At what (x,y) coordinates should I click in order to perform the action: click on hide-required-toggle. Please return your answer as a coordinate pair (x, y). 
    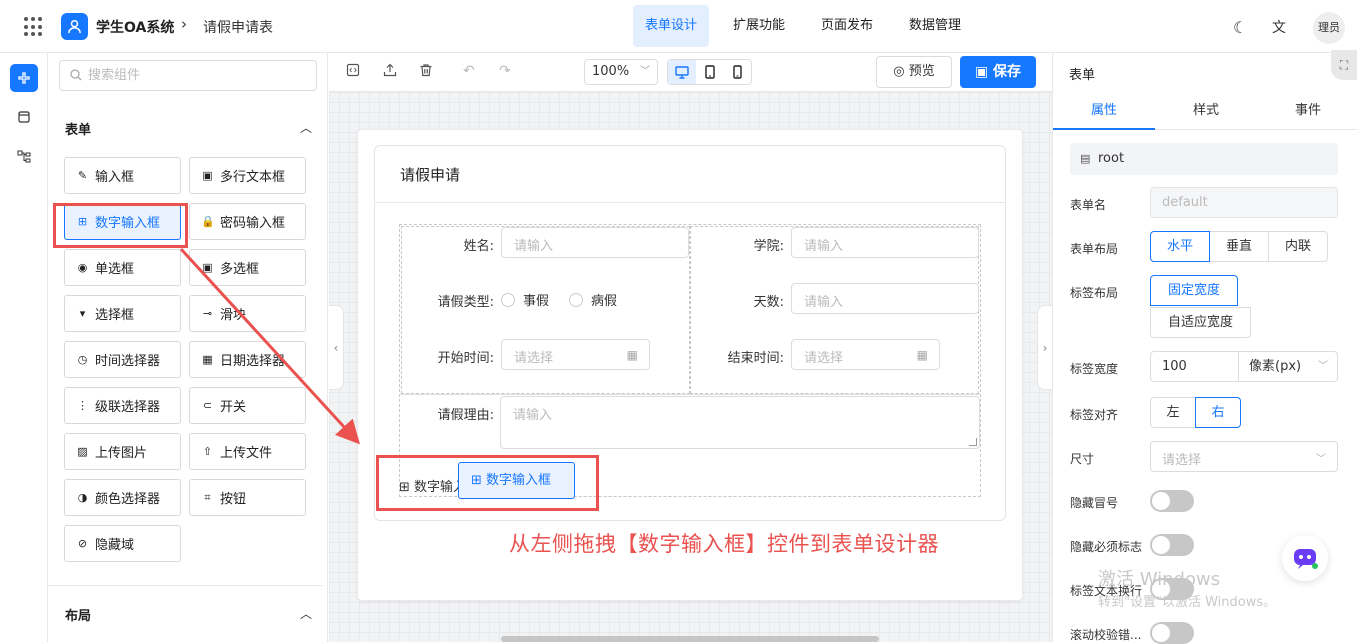
    Looking at the image, I should click on (1172, 545).